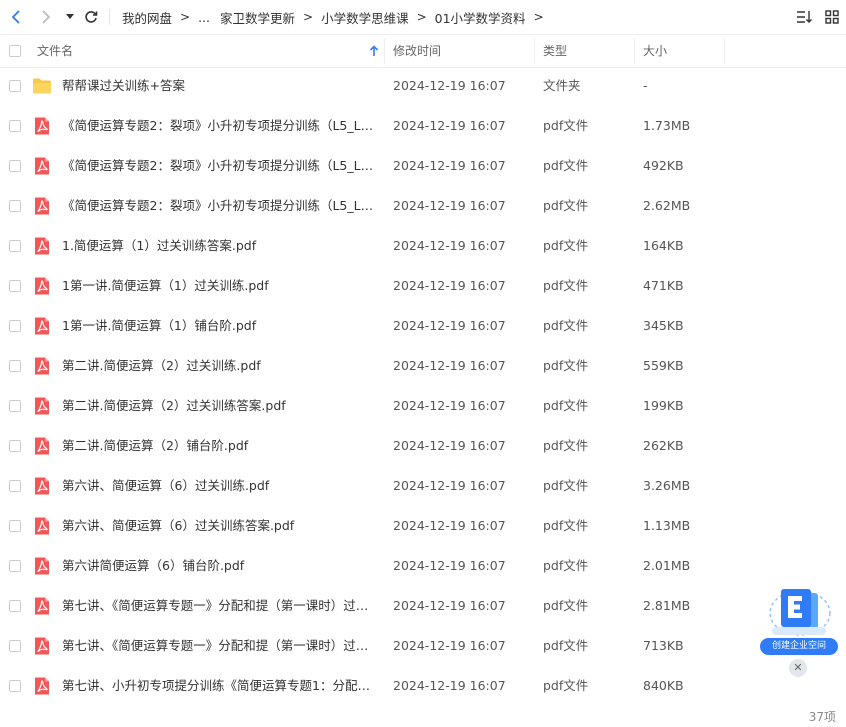  I want to click on file-size: 2.62MB, so click(667, 205).